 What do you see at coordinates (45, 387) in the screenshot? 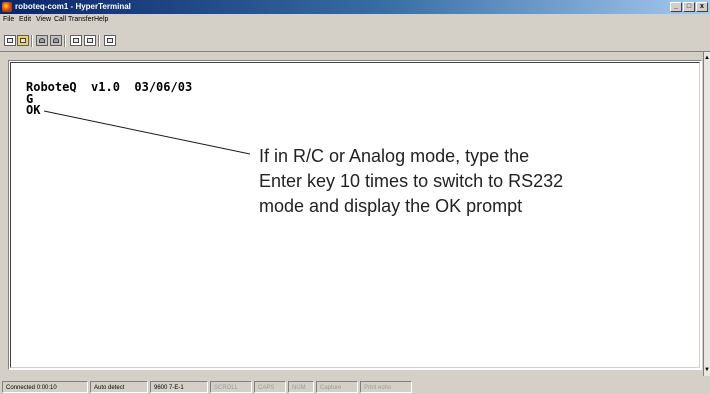
I see `status-connected: Connected 0:00:10` at bounding box center [45, 387].